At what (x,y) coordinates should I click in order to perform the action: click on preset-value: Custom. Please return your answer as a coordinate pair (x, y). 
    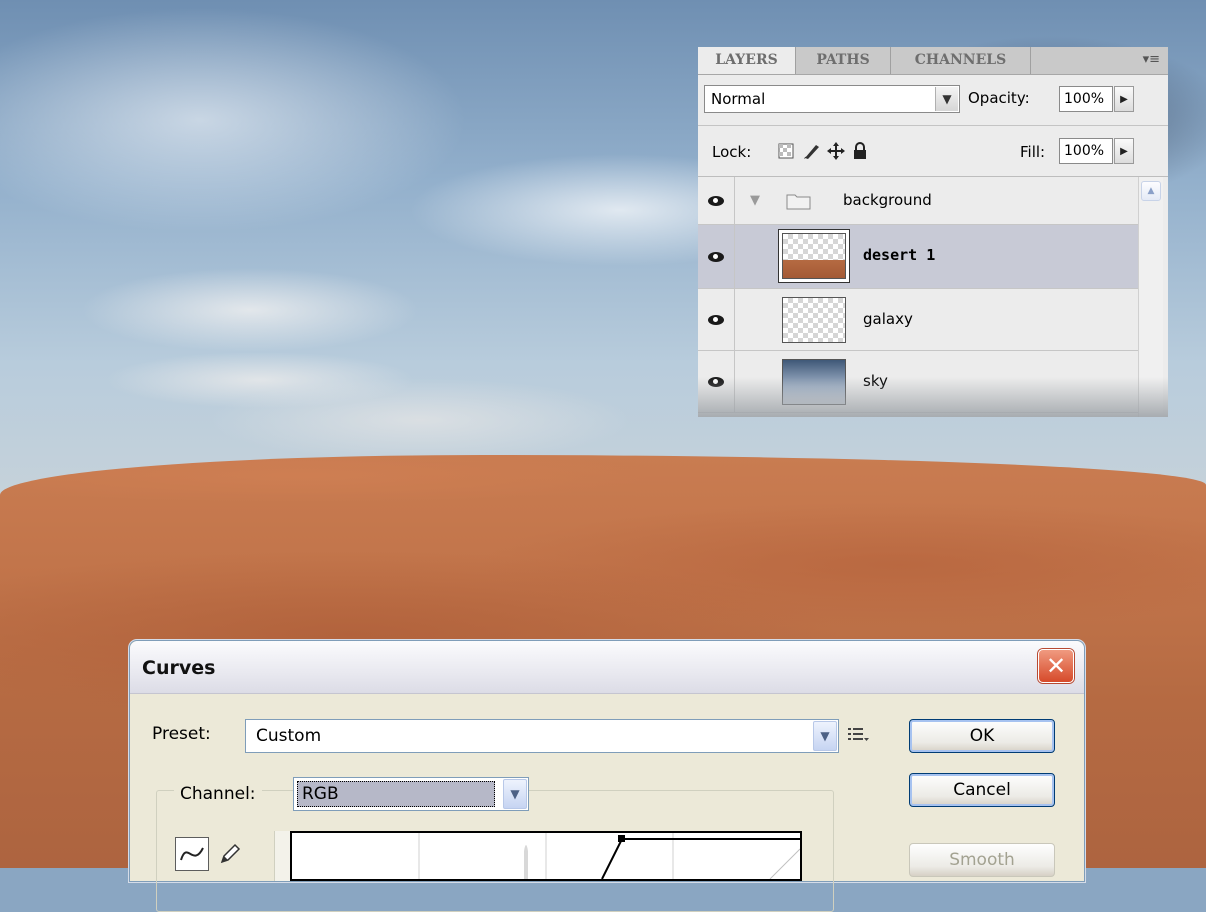
    Looking at the image, I should click on (289, 736).